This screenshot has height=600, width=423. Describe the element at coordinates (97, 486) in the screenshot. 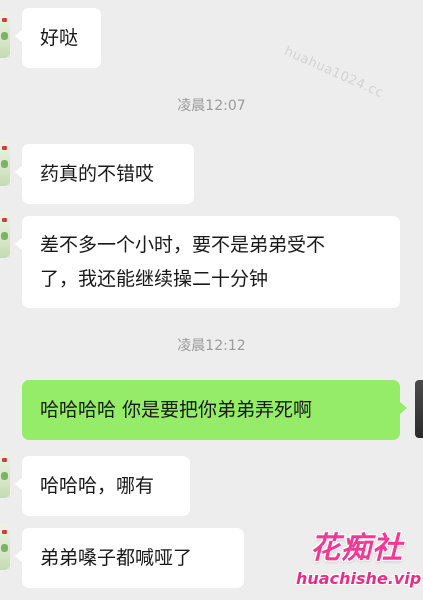

I see `message-text: 哈哈哈，哪有` at that location.